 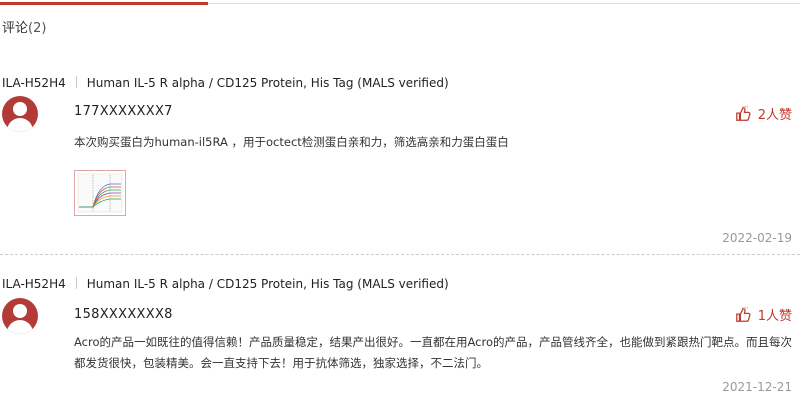 I want to click on active-tab-indicator, so click(x=104, y=3).